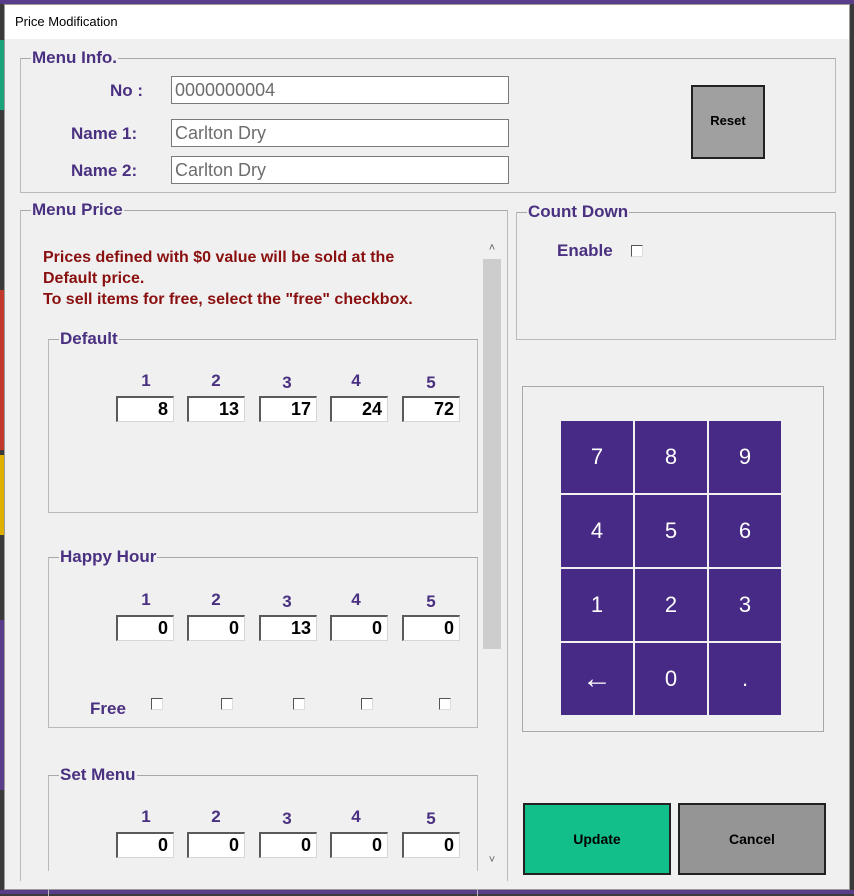  Describe the element at coordinates (288, 628) in the screenshot. I see `happy-hour-price-3: 13` at that location.